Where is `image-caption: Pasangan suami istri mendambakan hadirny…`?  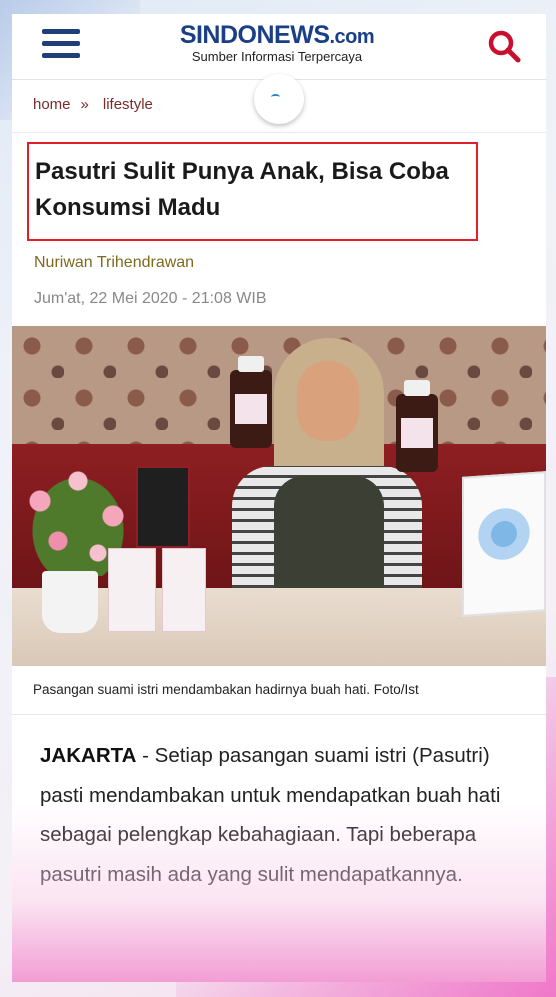
image-caption: Pasangan suami istri mendambakan hadirny… is located at coordinates (226, 689).